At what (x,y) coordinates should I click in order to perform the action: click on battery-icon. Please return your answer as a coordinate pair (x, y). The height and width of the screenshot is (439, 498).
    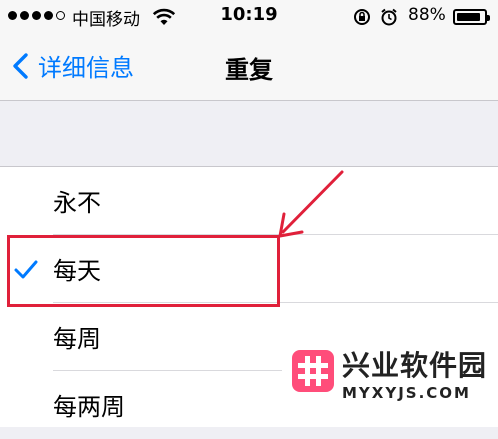
    Looking at the image, I should click on (471, 17).